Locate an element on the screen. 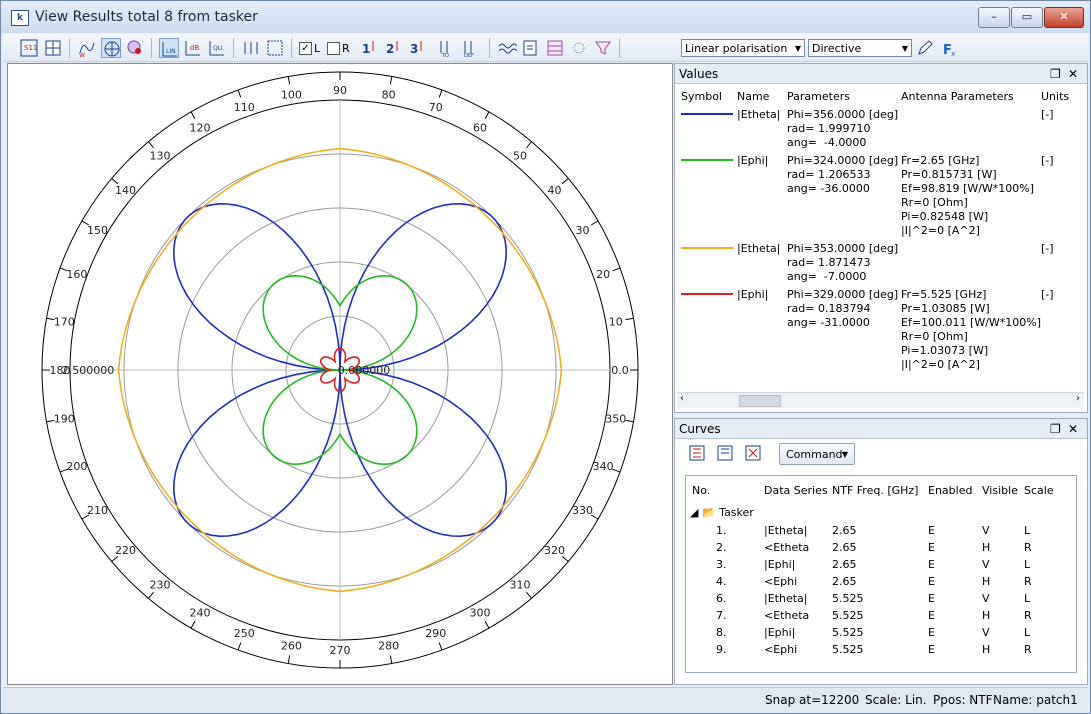 This screenshot has width=1091, height=714. zoom-fit-icon is located at coordinates (275, 48).